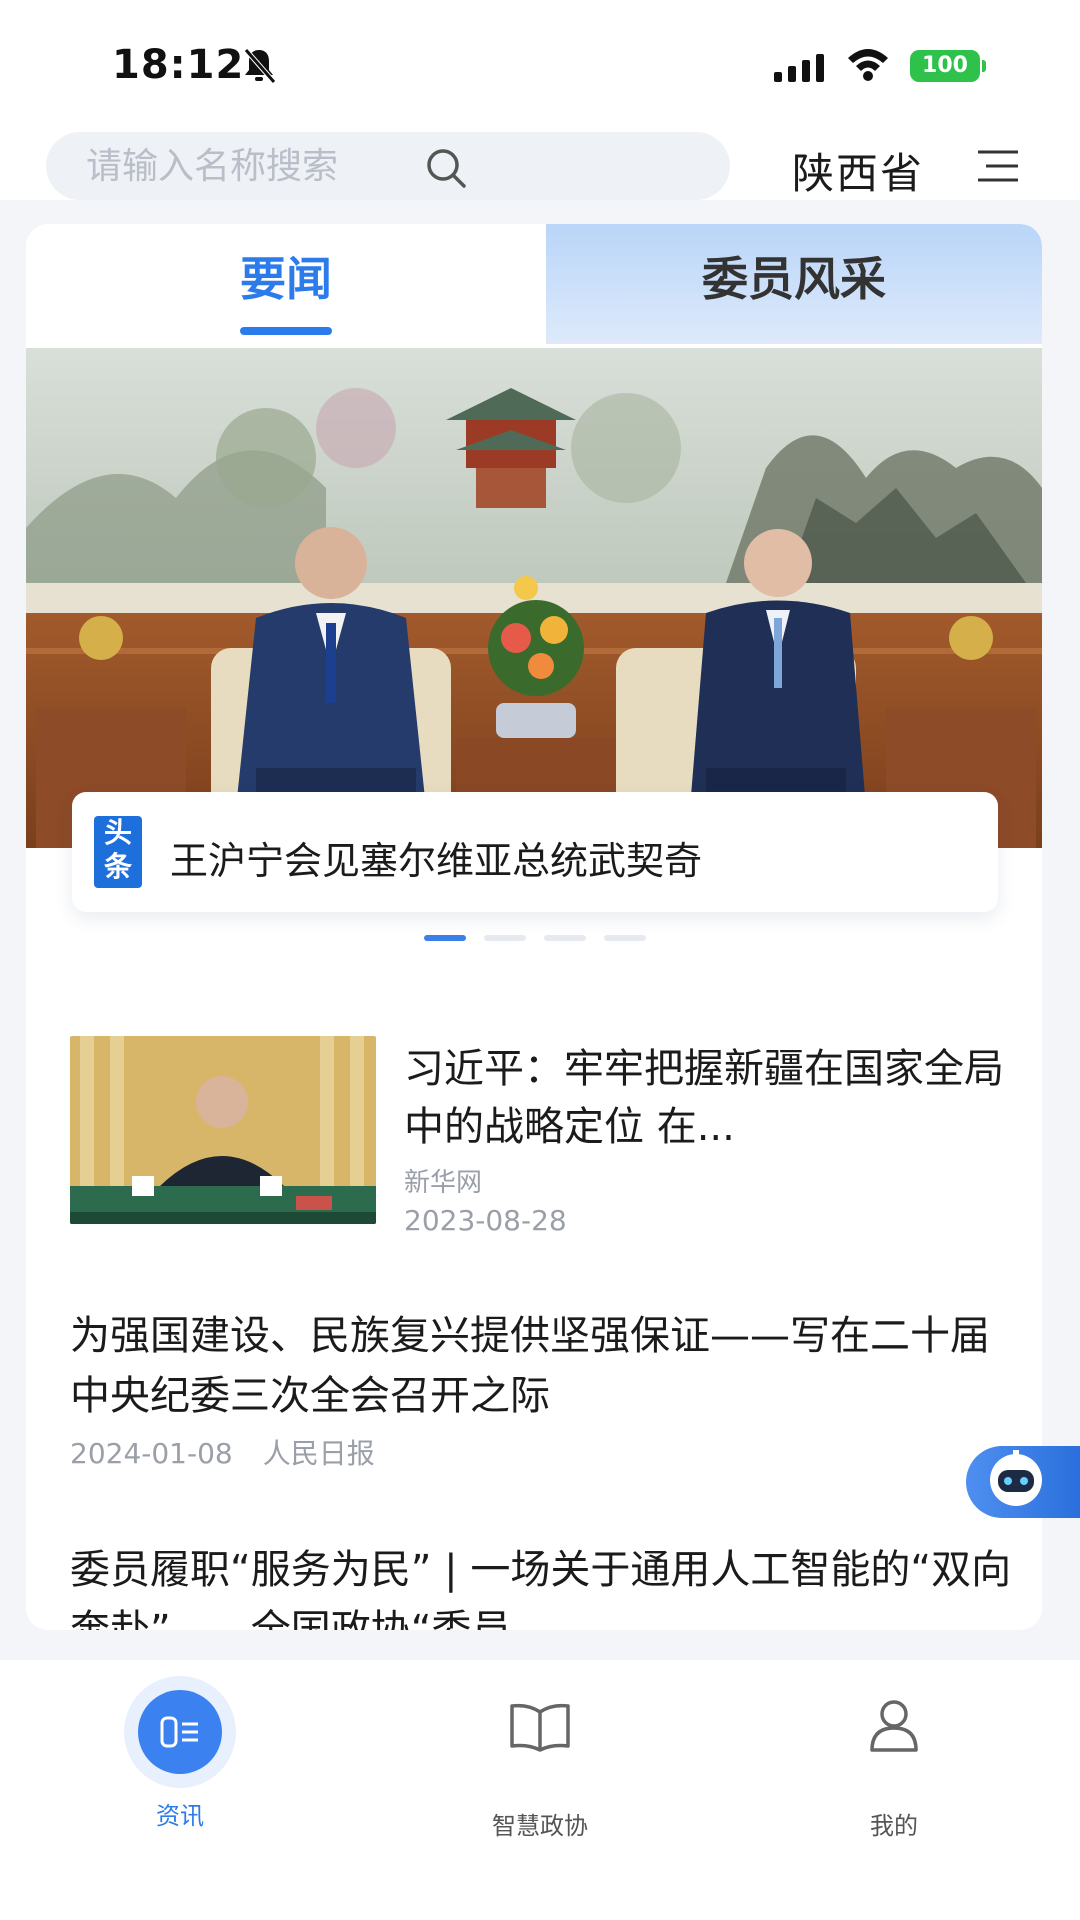 The width and height of the screenshot is (1080, 1920). Describe the element at coordinates (443, 1183) in the screenshot. I see `news-source: 新华网` at that location.